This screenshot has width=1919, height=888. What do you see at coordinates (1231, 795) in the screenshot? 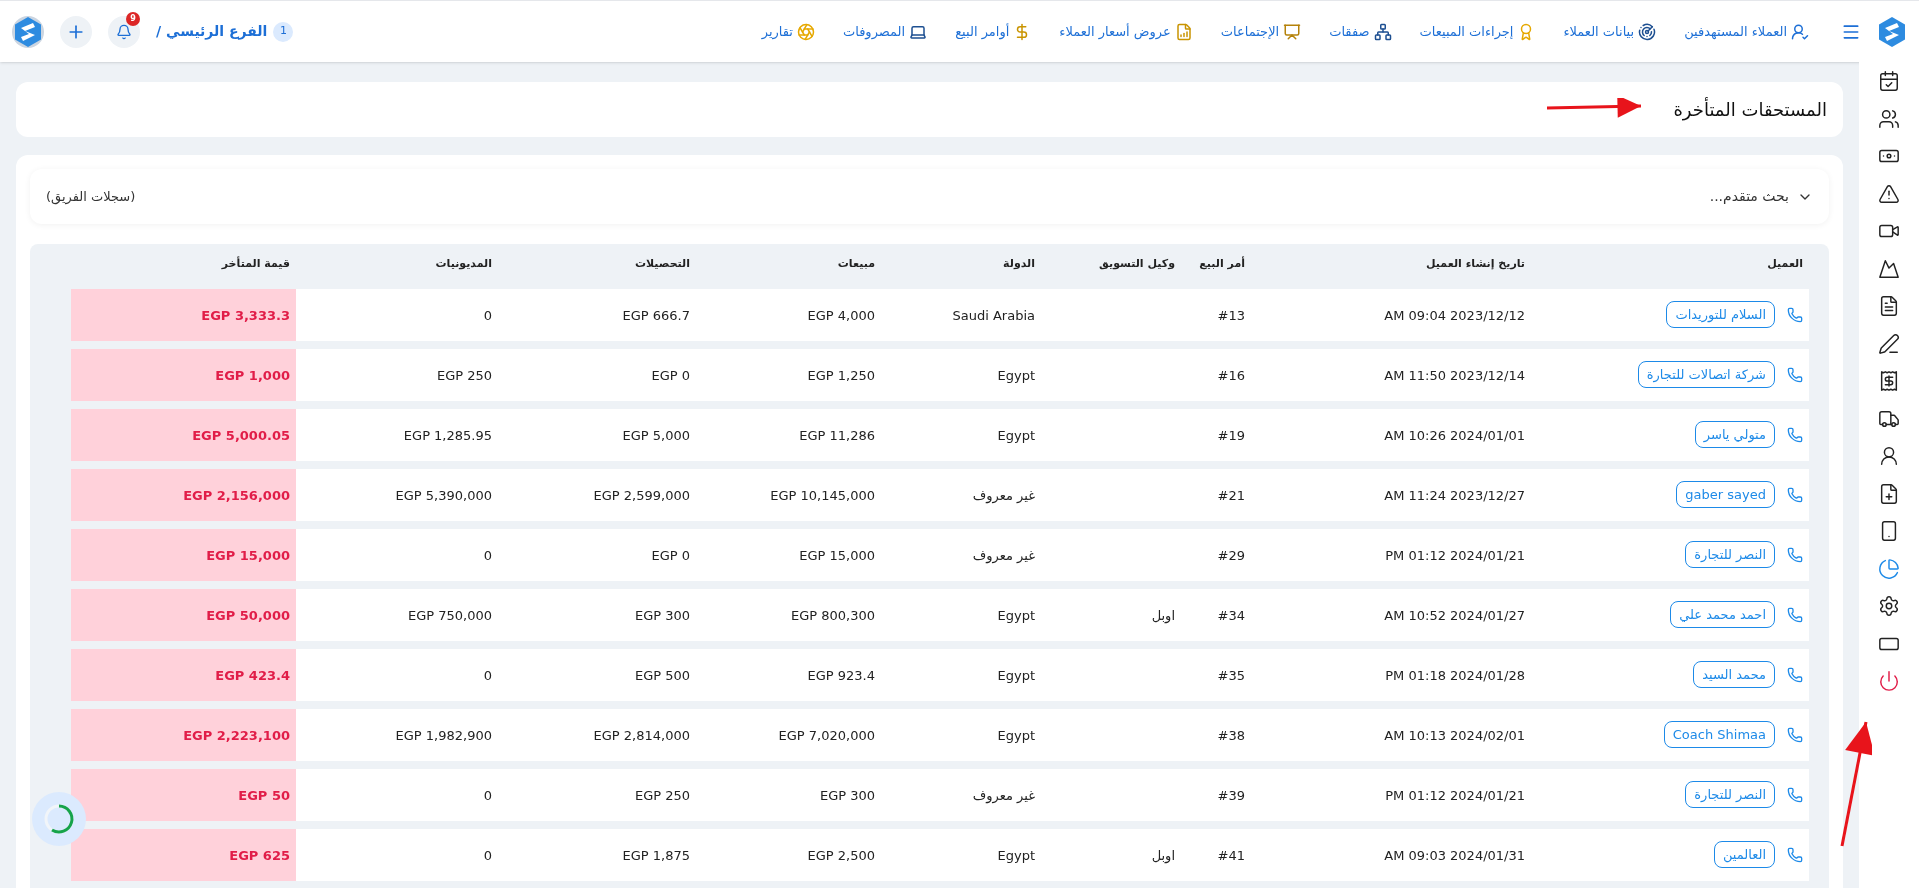
I see `table-cell: #39` at bounding box center [1231, 795].